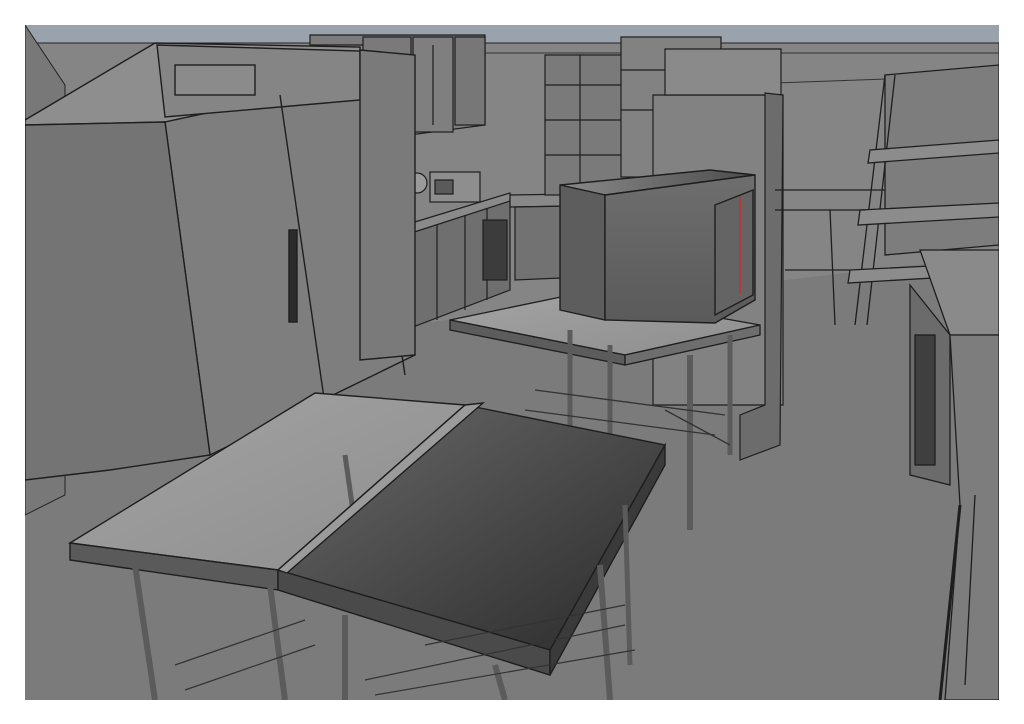 This screenshot has height=724, width=1024. What do you see at coordinates (657, 246) in the screenshot?
I see `combi-oven` at bounding box center [657, 246].